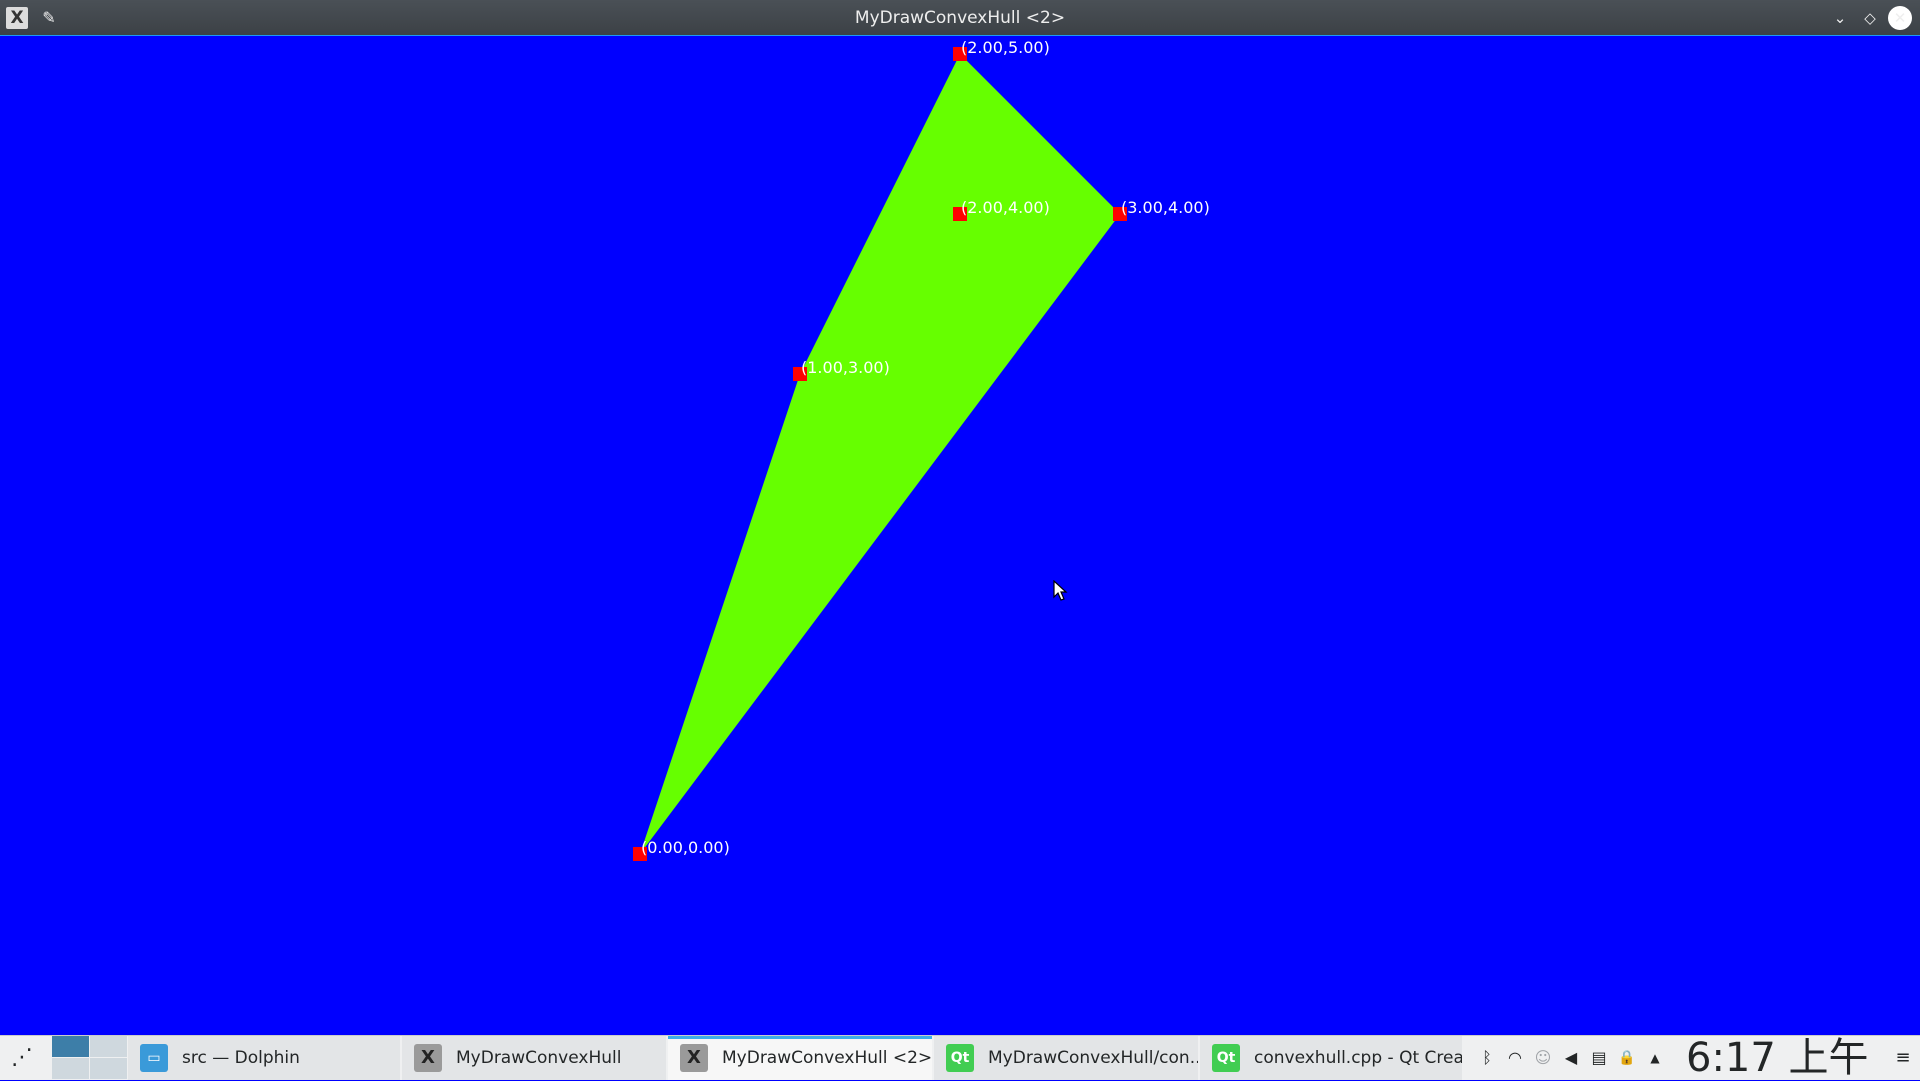  Describe the element at coordinates (1515, 1058) in the screenshot. I see `wifi-icon: ◠` at that location.